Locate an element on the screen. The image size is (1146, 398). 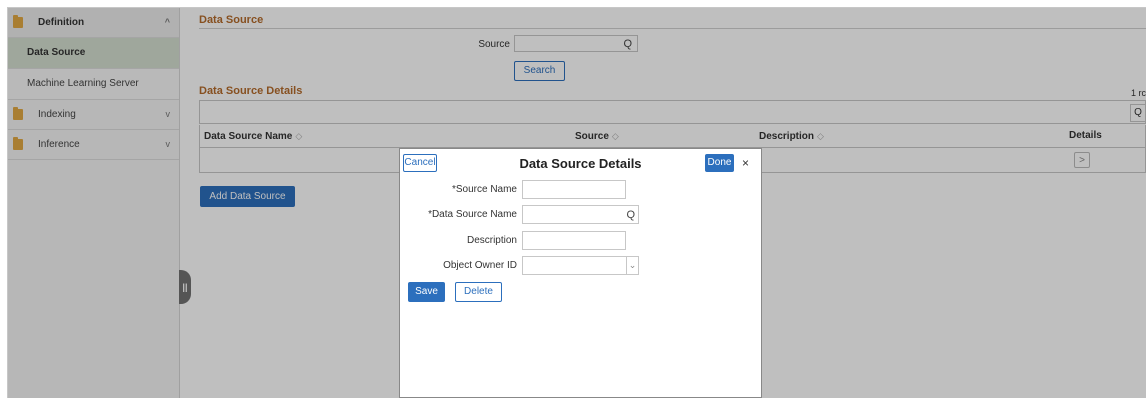
search-icon: Q is located at coordinates (630, 215).